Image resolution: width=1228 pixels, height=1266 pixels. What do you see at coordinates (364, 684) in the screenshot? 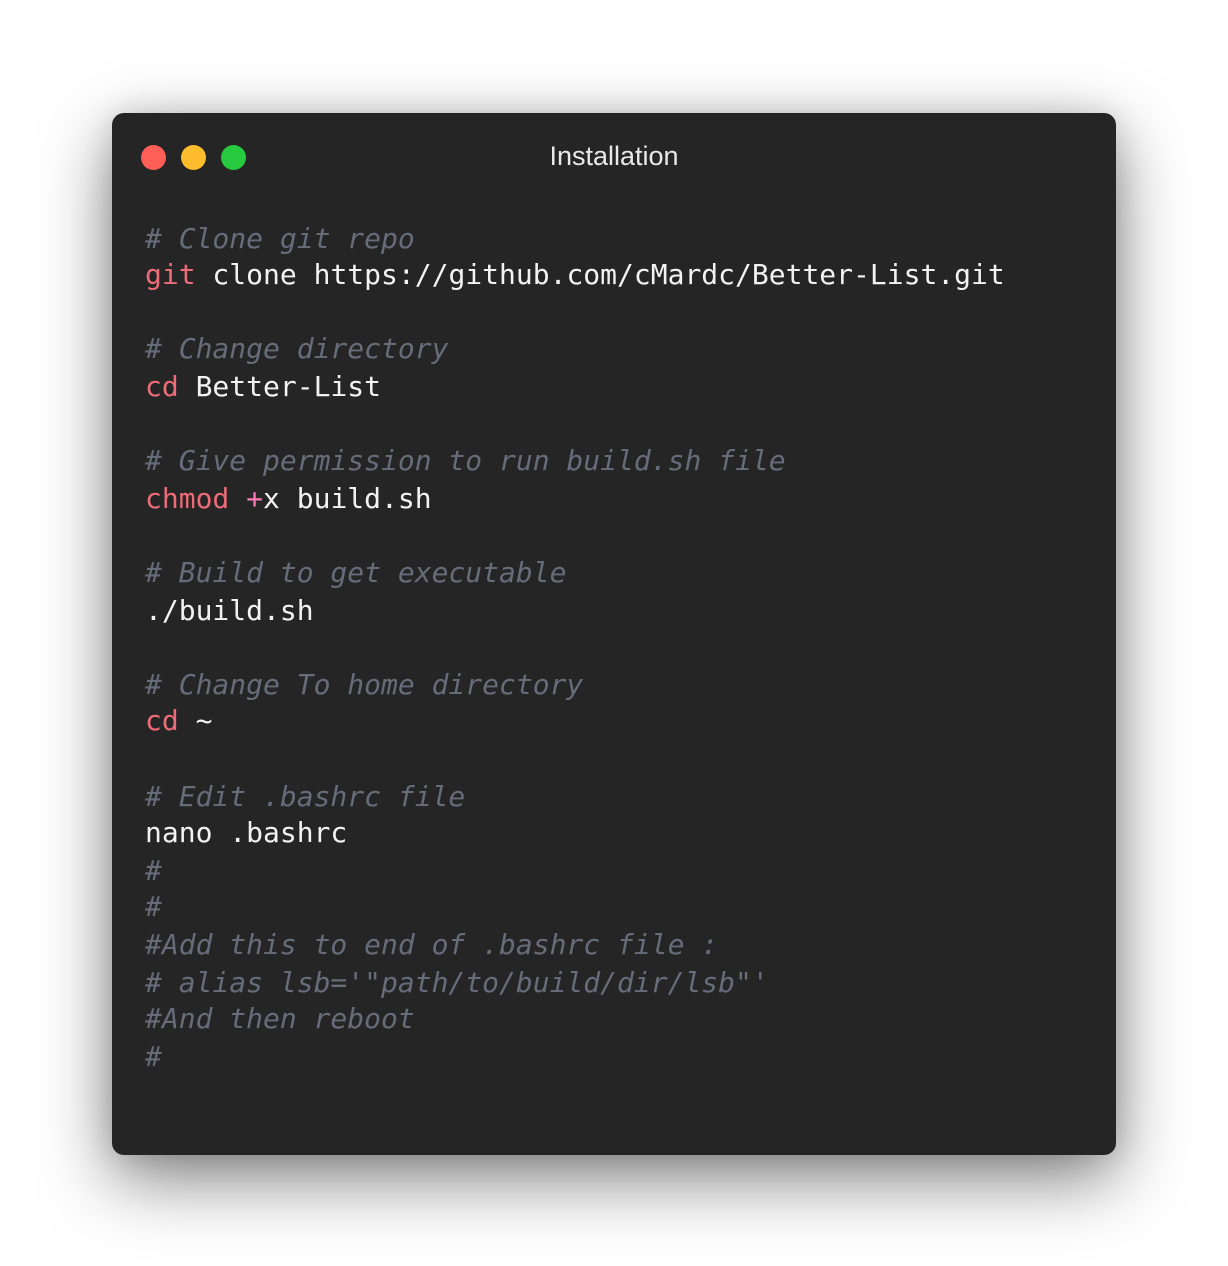
I see `comment-line: # Change To home directory` at bounding box center [364, 684].